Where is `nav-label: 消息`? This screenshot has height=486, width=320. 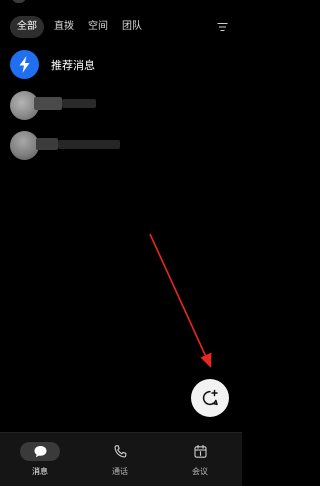 nav-label: 消息 is located at coordinates (40, 471).